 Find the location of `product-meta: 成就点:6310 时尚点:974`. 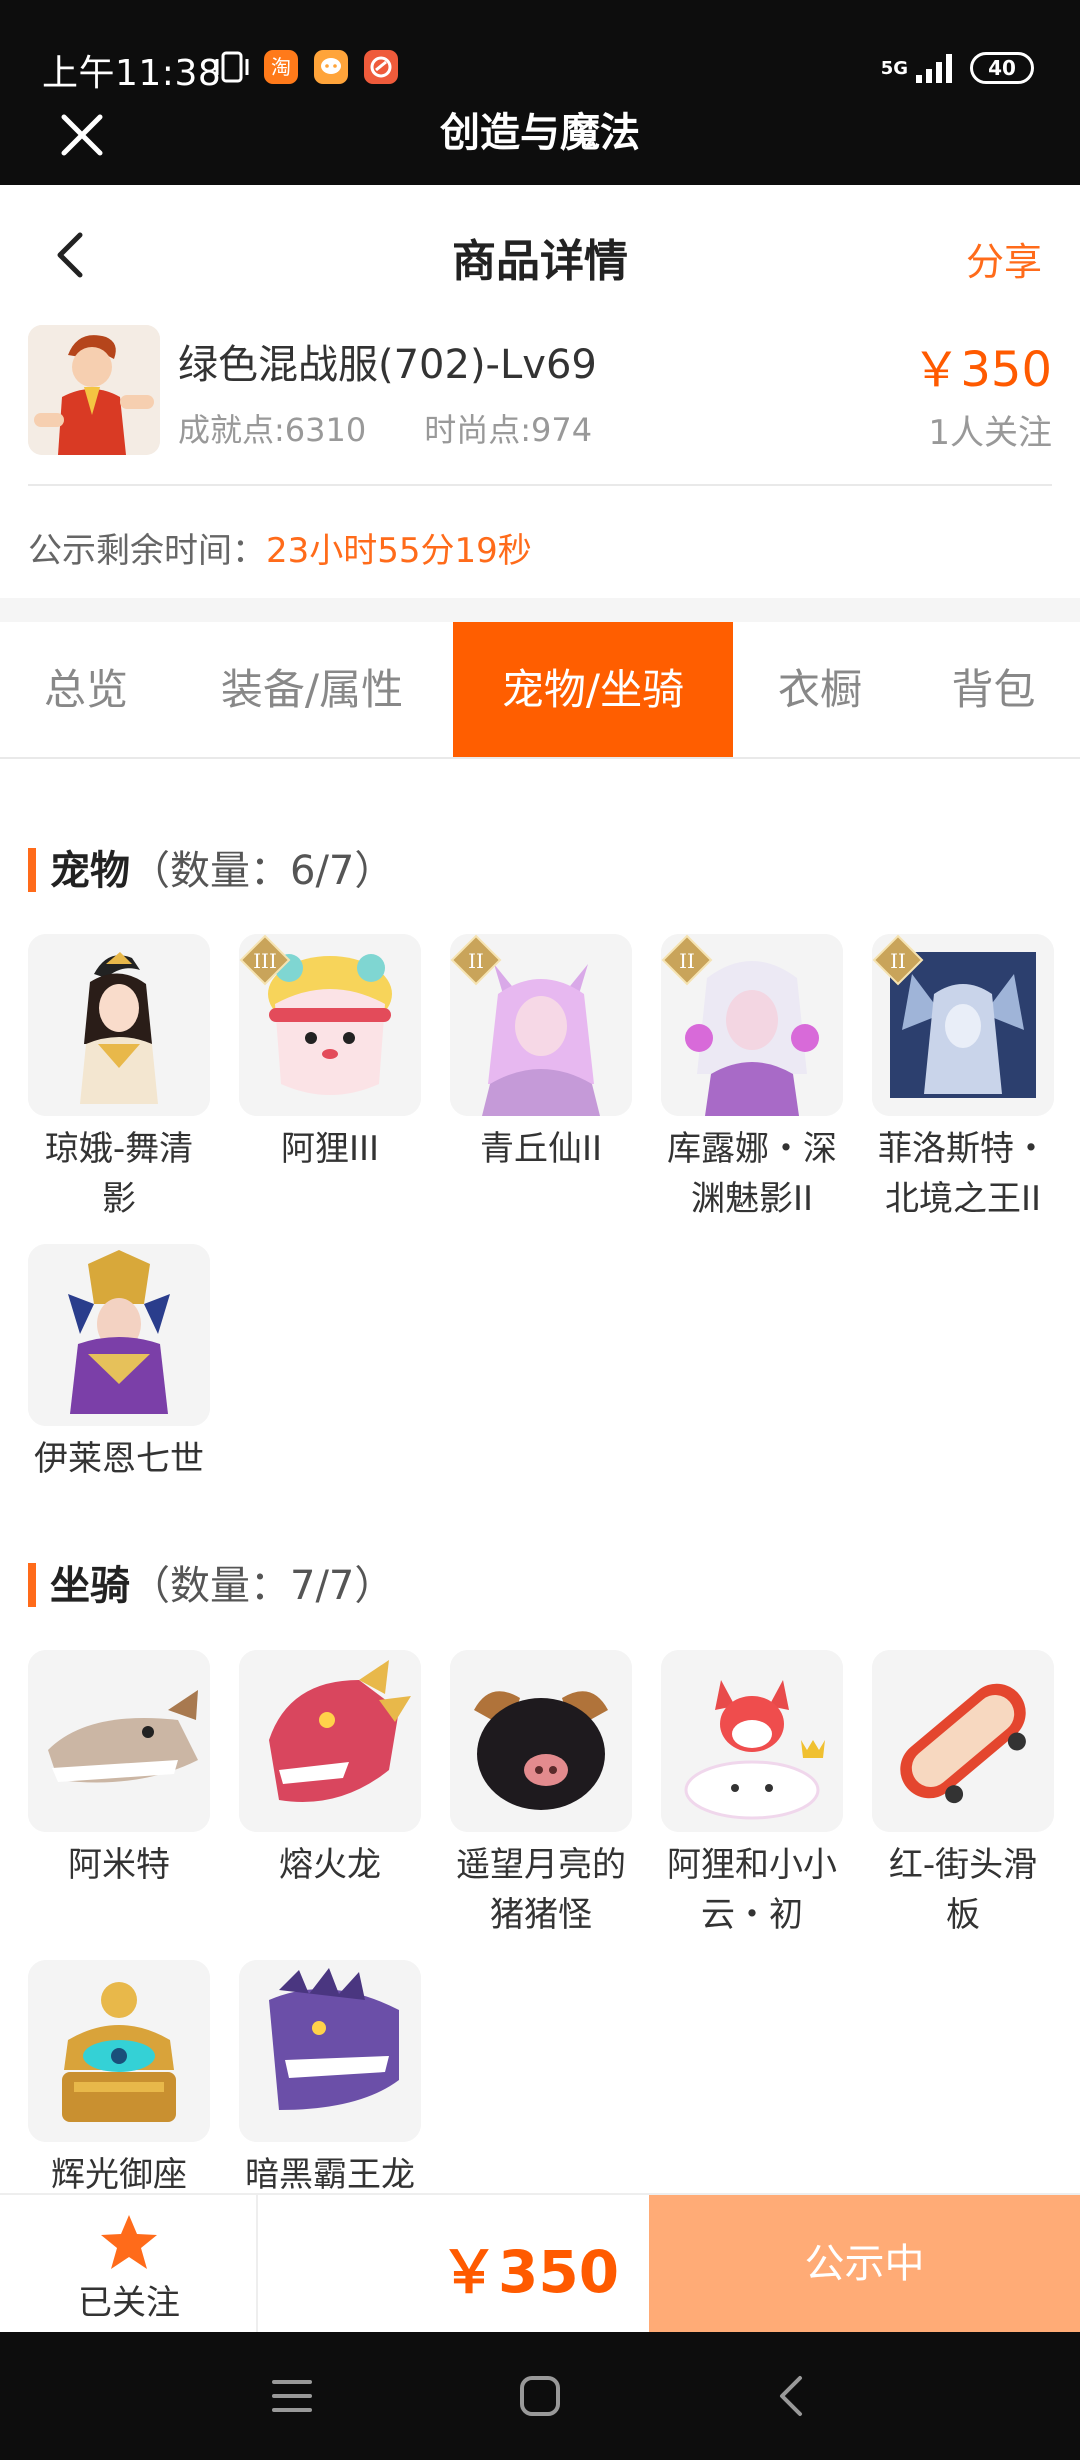

product-meta: 成就点:6310 时尚点:974 is located at coordinates (385, 428).